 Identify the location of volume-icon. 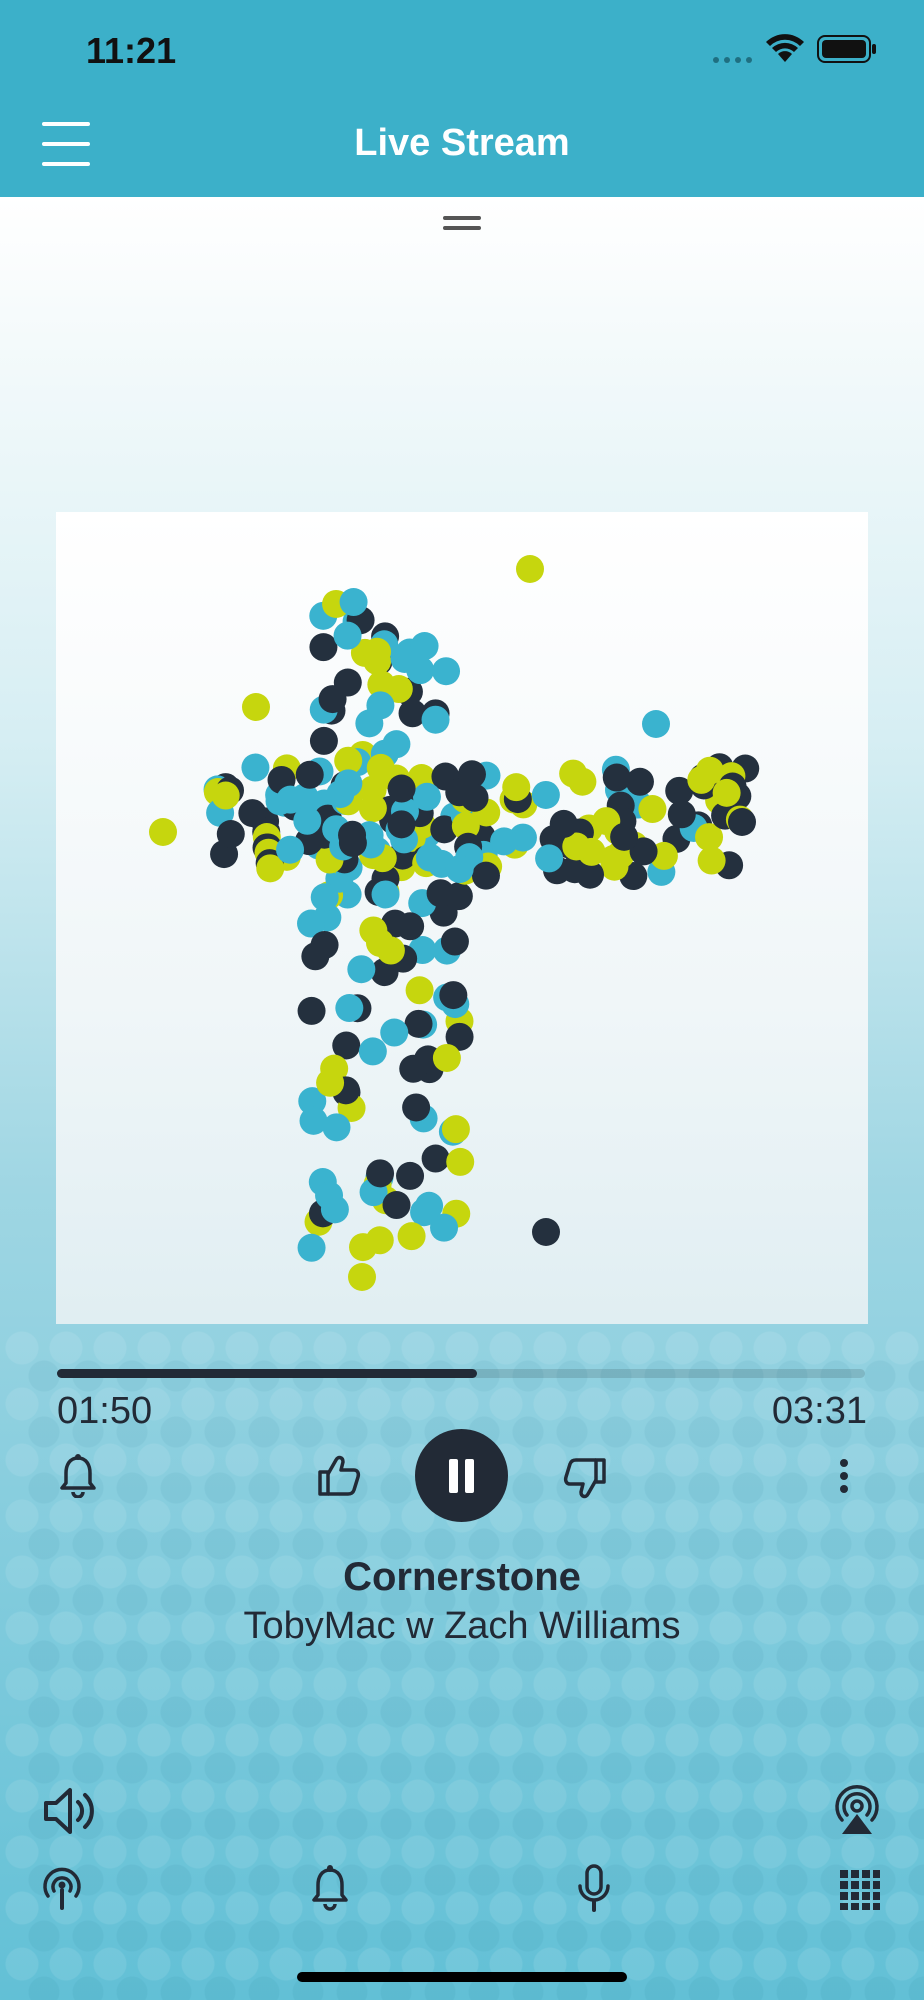
(70, 1811).